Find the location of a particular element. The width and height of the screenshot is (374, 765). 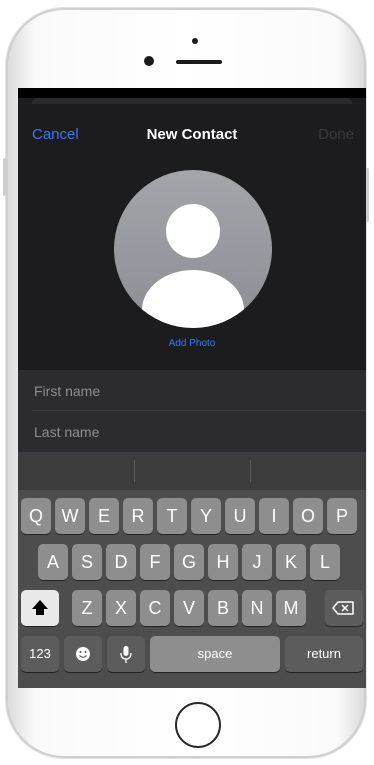

key-j: J is located at coordinates (257, 562).